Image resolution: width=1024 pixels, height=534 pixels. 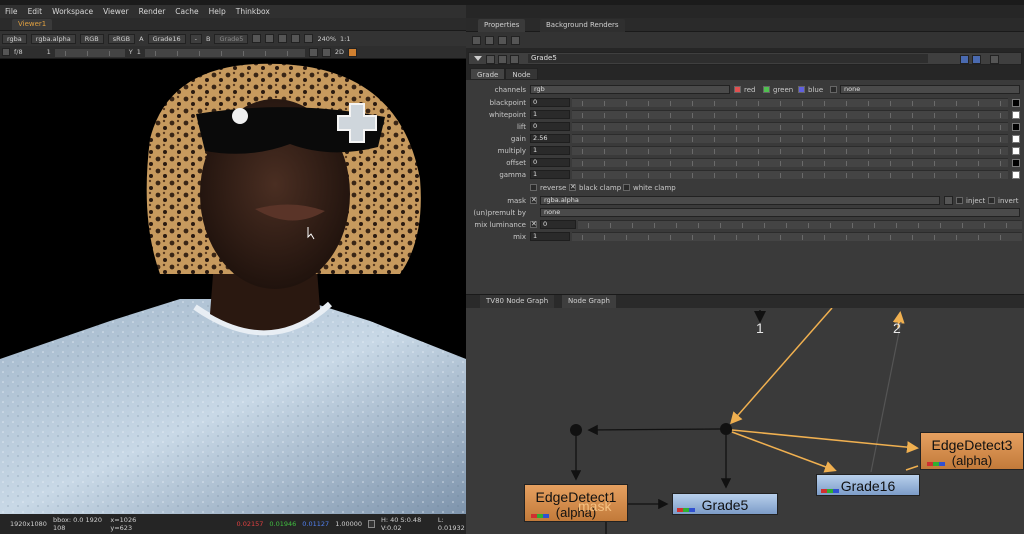 I want to click on menu-file: File, so click(x=11, y=11).